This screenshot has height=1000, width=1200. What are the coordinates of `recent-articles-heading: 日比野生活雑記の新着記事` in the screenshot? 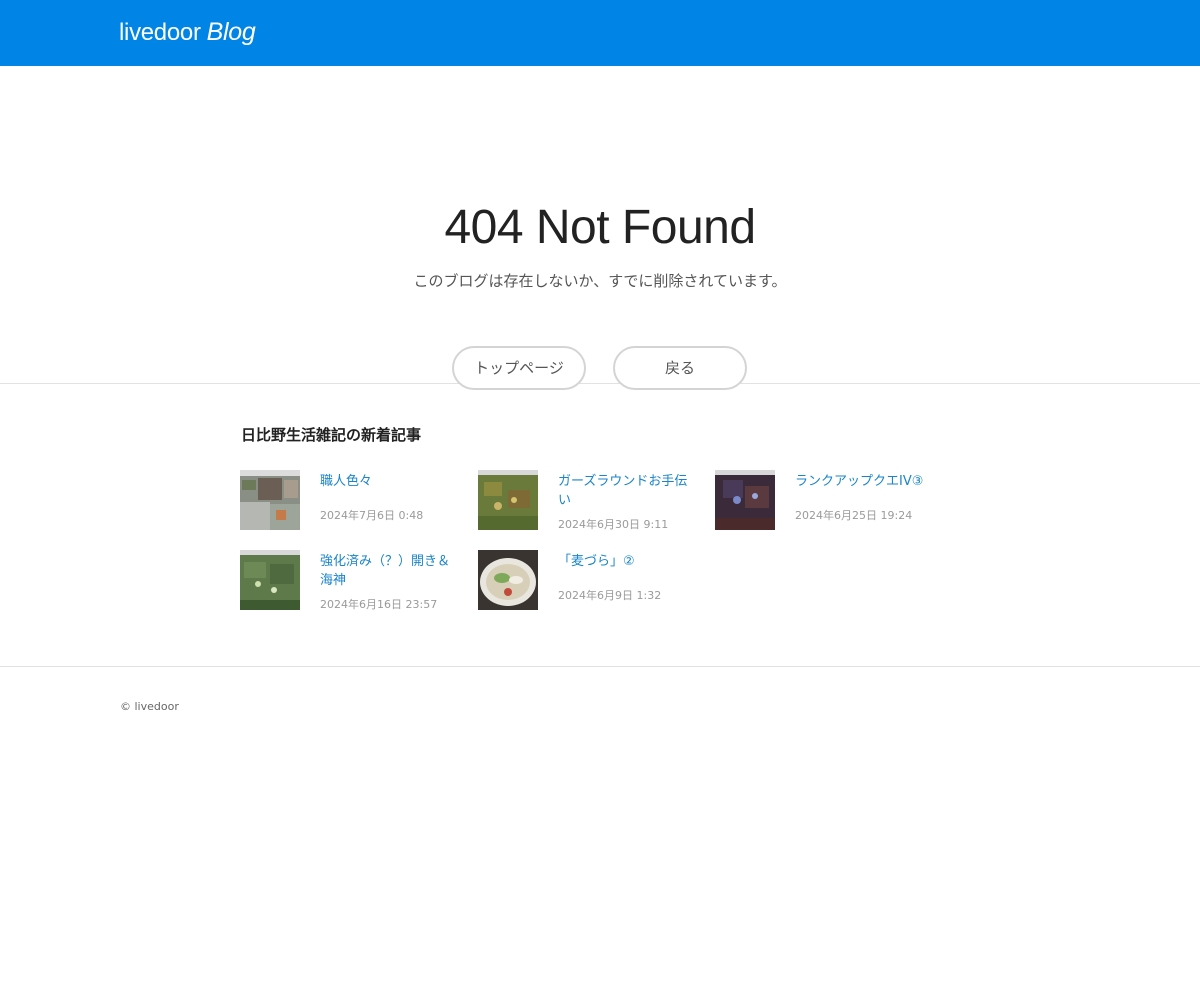 It's located at (331, 435).